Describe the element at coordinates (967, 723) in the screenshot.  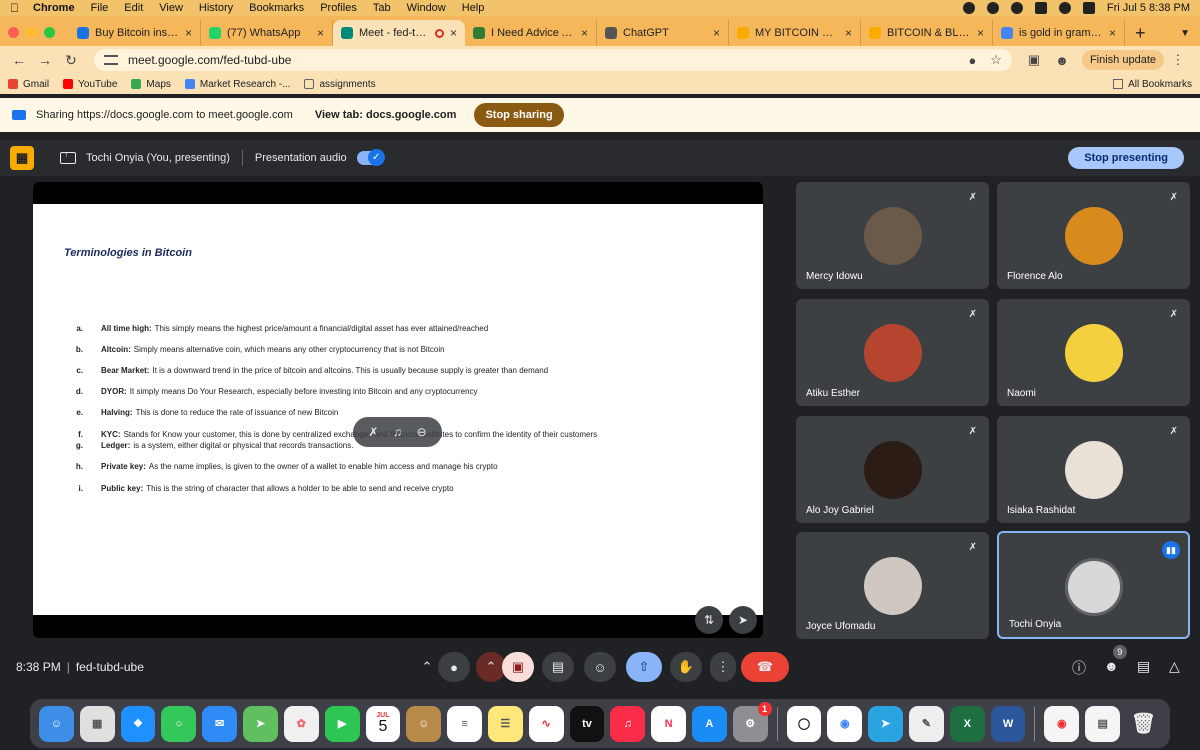
I see `excel-icon: X` at that location.